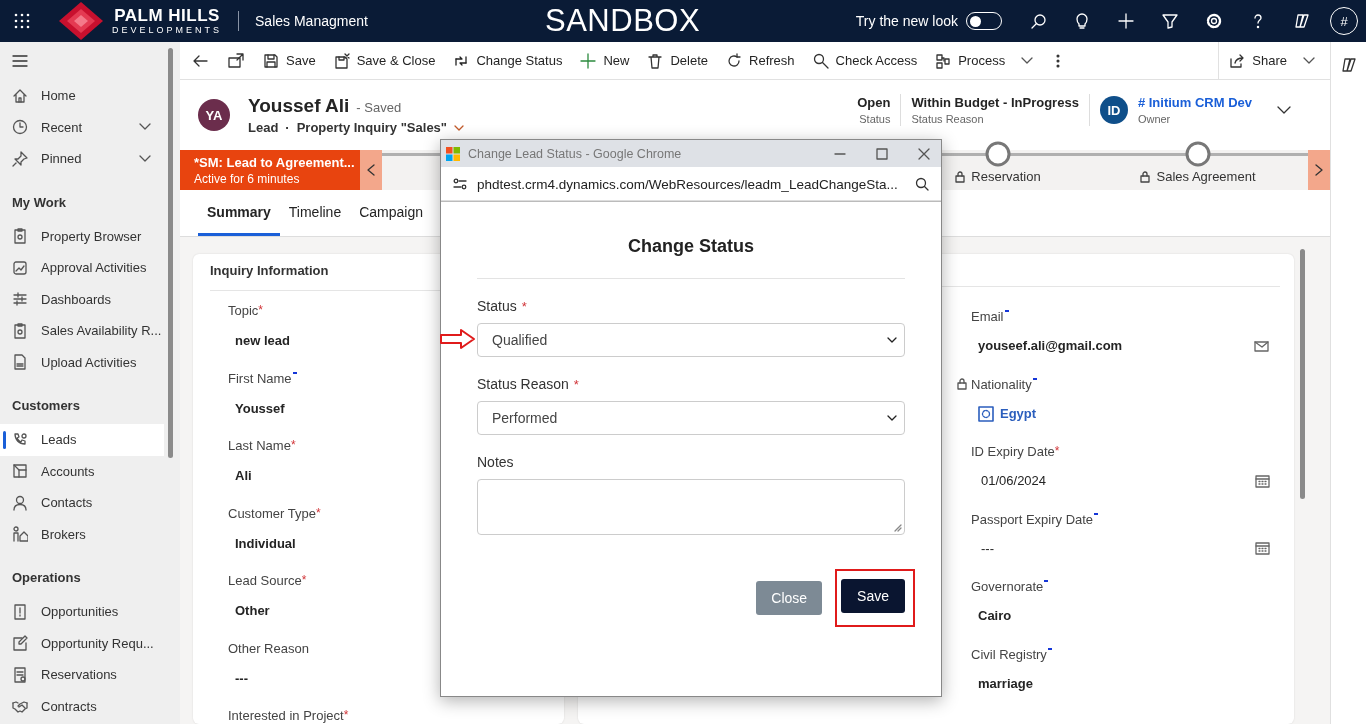 The height and width of the screenshot is (724, 1366). I want to click on field-label: Status, so click(497, 306).